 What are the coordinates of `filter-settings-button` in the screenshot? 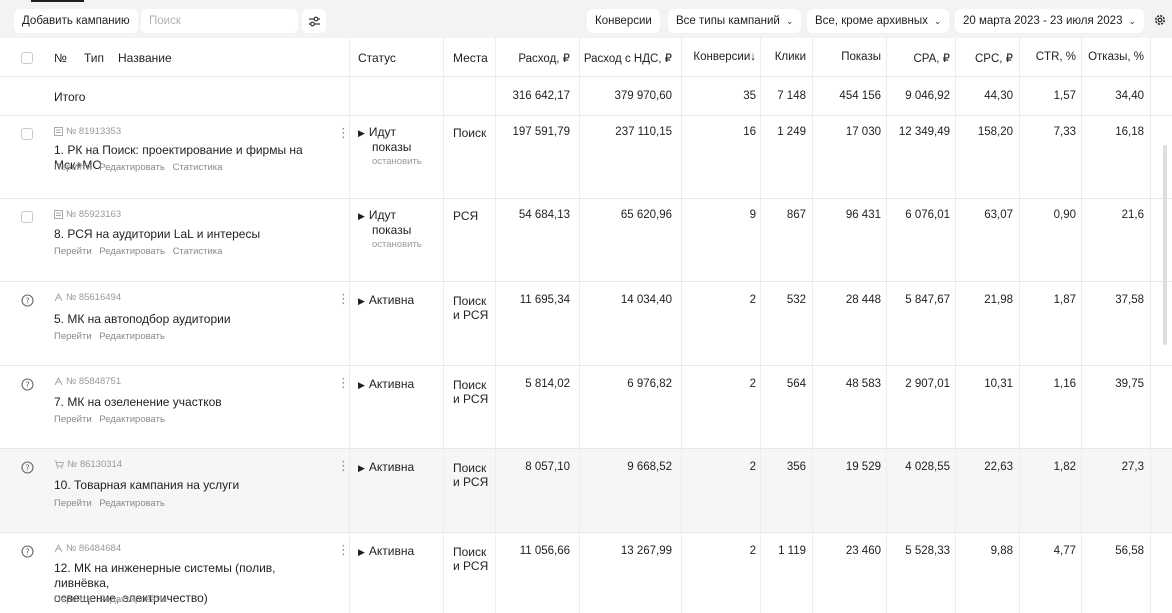 It's located at (314, 21).